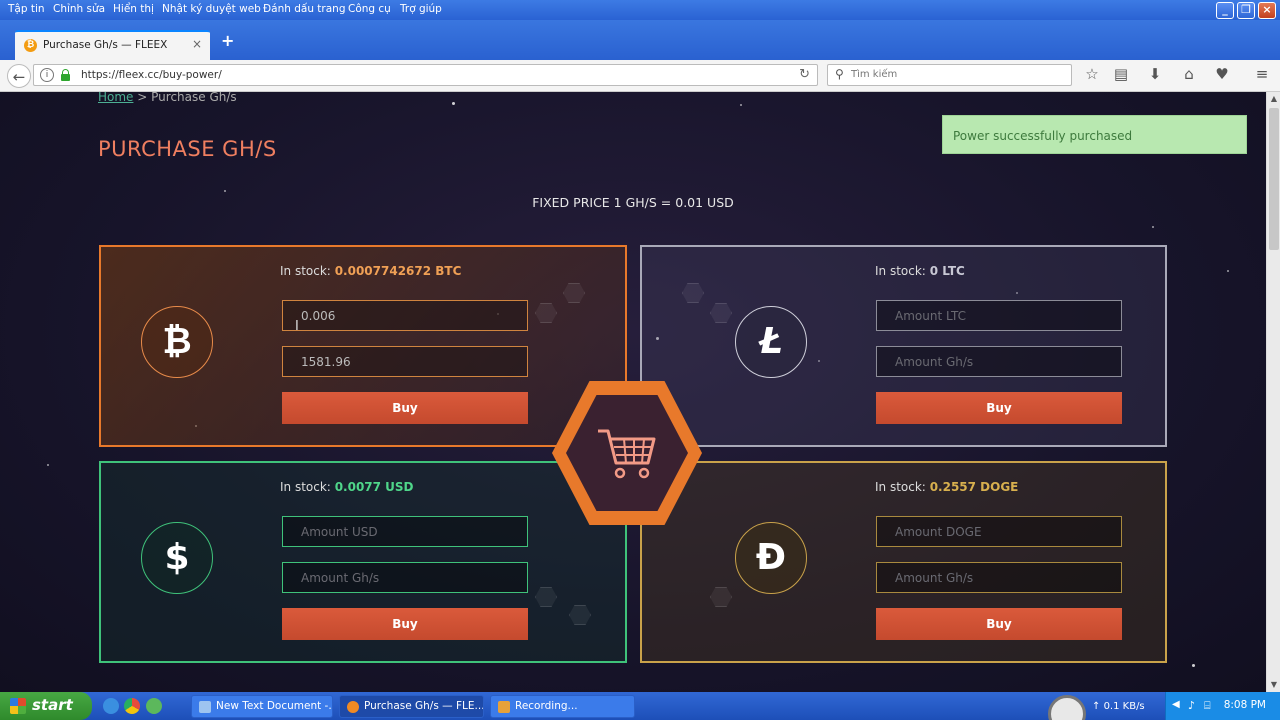 This screenshot has width=1280, height=720. I want to click on doge-stock-value: 0.2557 DOGE, so click(974, 487).